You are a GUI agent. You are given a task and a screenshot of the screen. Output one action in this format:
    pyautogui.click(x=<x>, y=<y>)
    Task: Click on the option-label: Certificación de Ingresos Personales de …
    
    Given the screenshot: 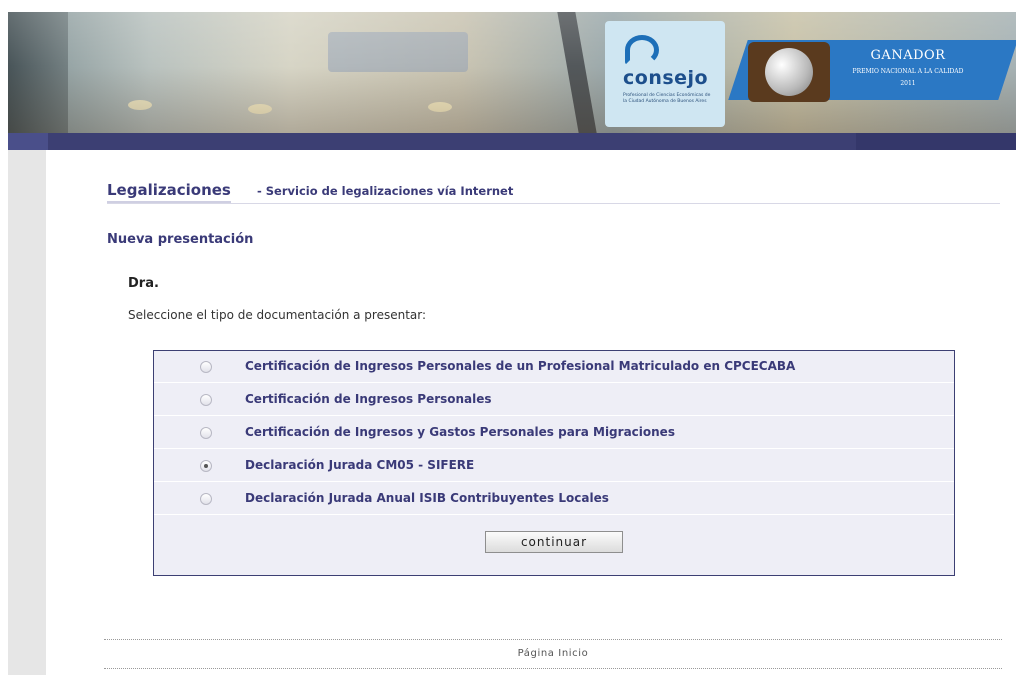 What is the action you would take?
    pyautogui.click(x=520, y=366)
    